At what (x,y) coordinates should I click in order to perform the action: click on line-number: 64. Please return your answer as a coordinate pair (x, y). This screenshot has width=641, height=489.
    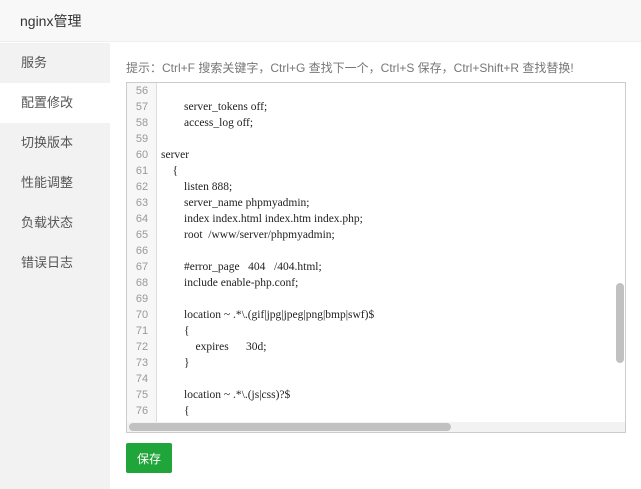
    Looking at the image, I should click on (142, 219).